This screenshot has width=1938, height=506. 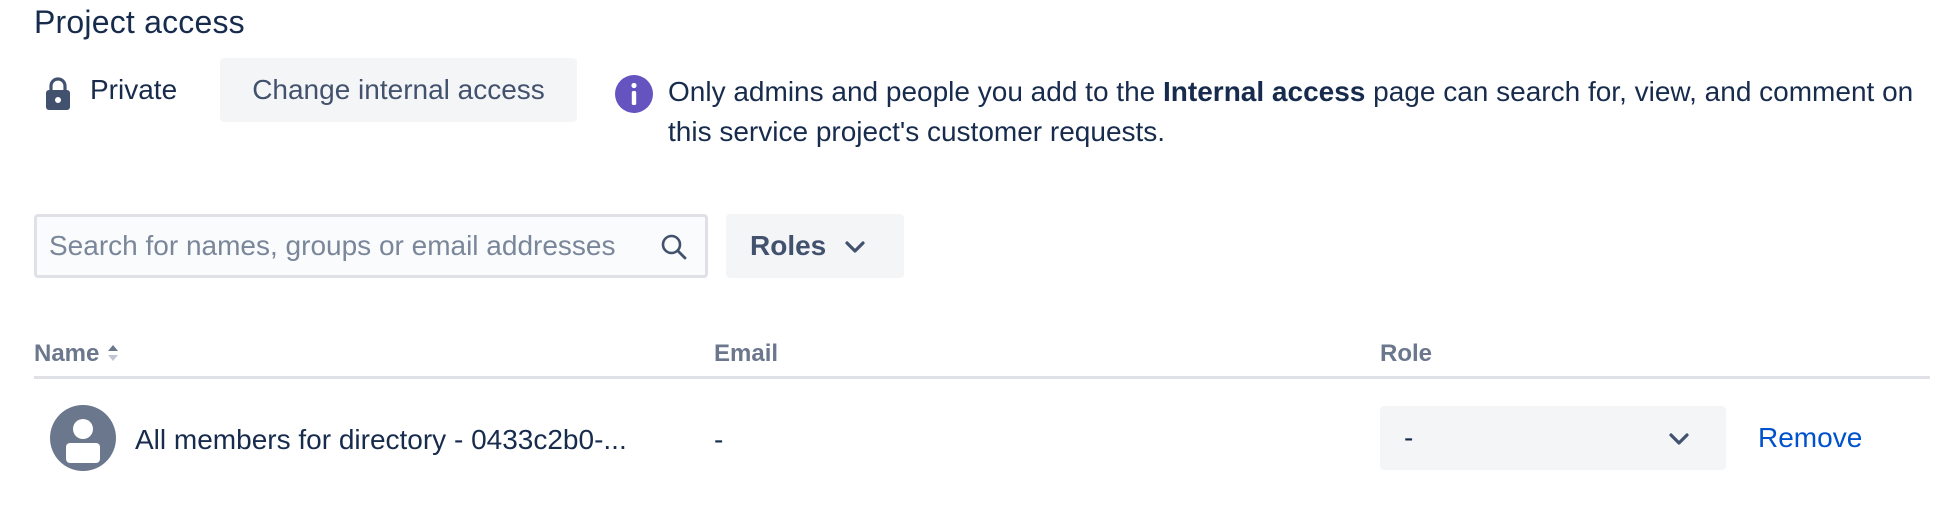 I want to click on role-select: -, so click(x=1553, y=438).